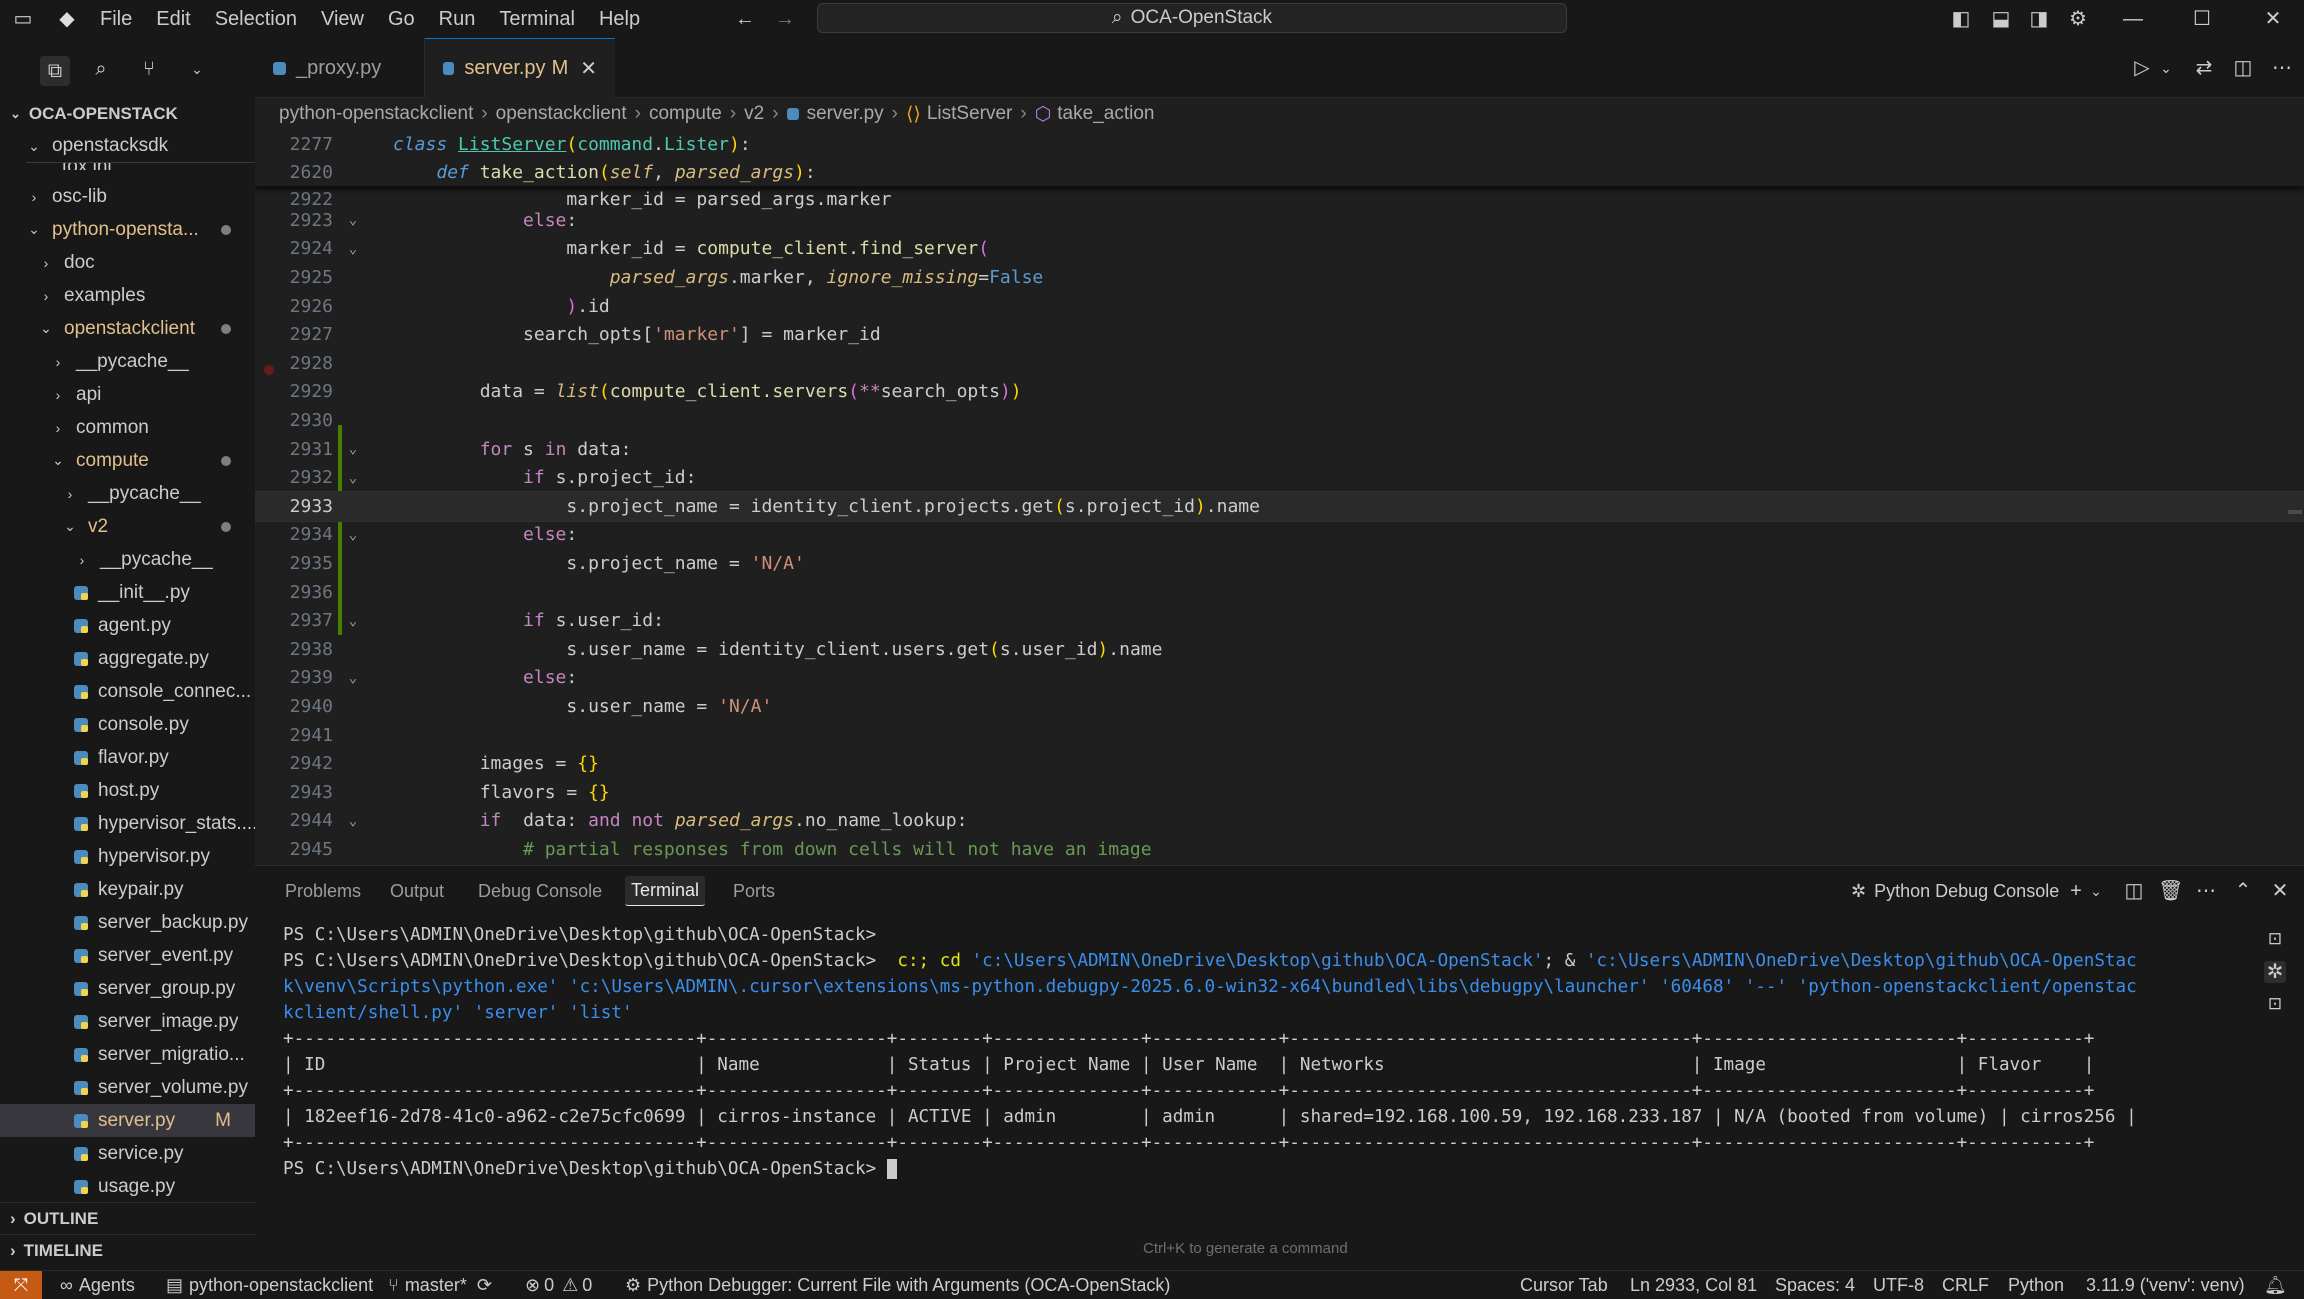 Image resolution: width=2304 pixels, height=1299 pixels. Describe the element at coordinates (1279, 144) in the screenshot. I see `sticky-line: 2277 class ListServer(command.Lister):` at that location.